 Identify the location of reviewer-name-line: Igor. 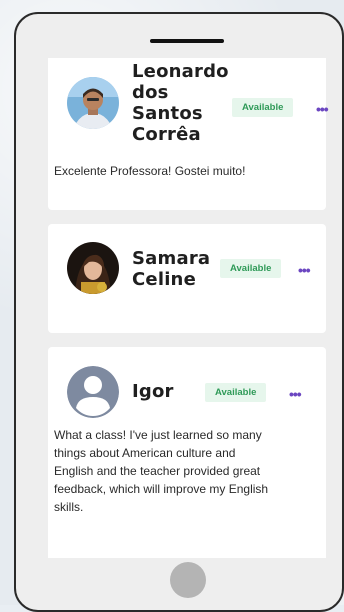
(153, 391).